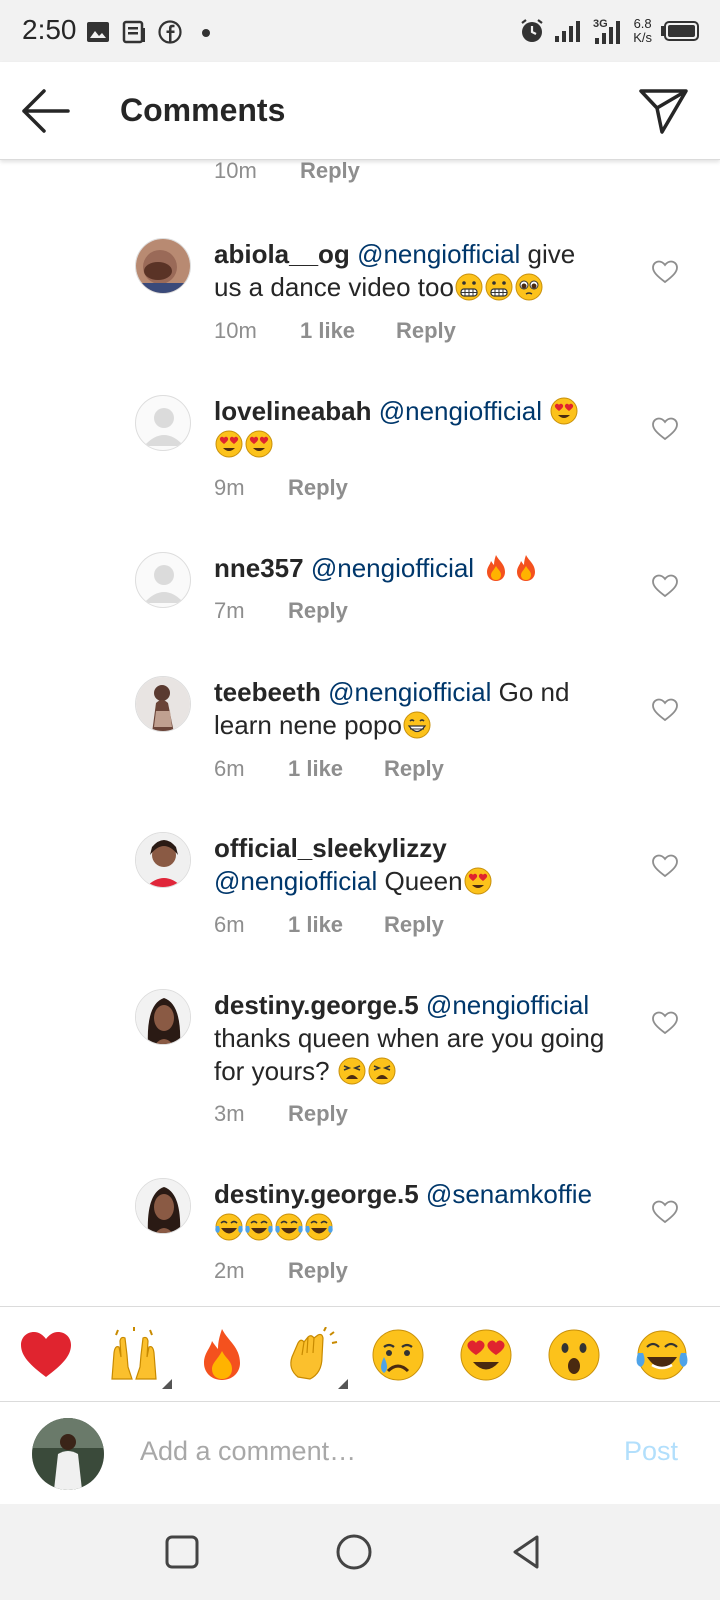  I want to click on system-nav-bar, so click(360, 1552).